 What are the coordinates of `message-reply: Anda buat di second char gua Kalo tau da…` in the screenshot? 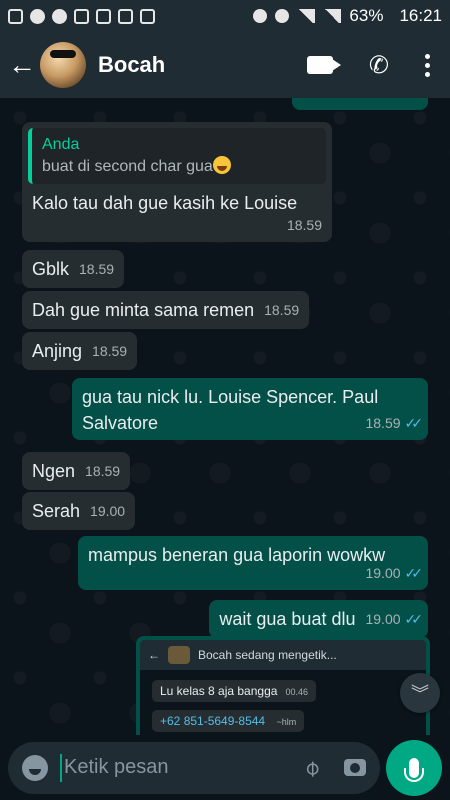 It's located at (177, 182).